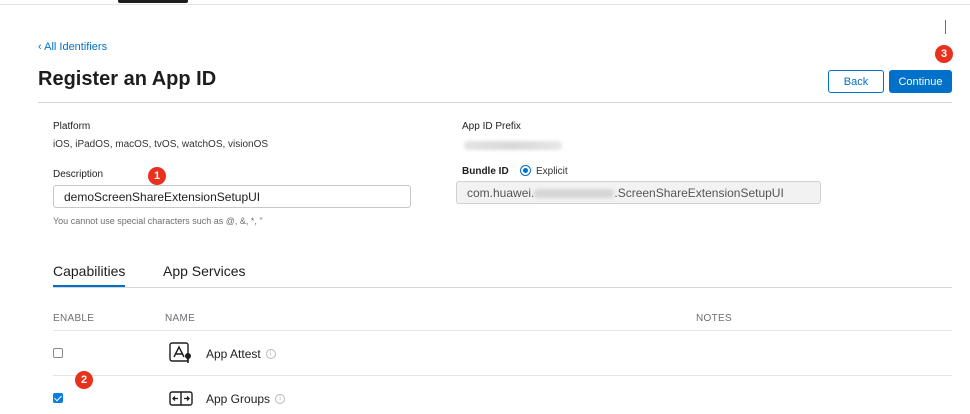 The height and width of the screenshot is (414, 970). I want to click on app-id-prefix-label: App ID Prefix, so click(491, 126).